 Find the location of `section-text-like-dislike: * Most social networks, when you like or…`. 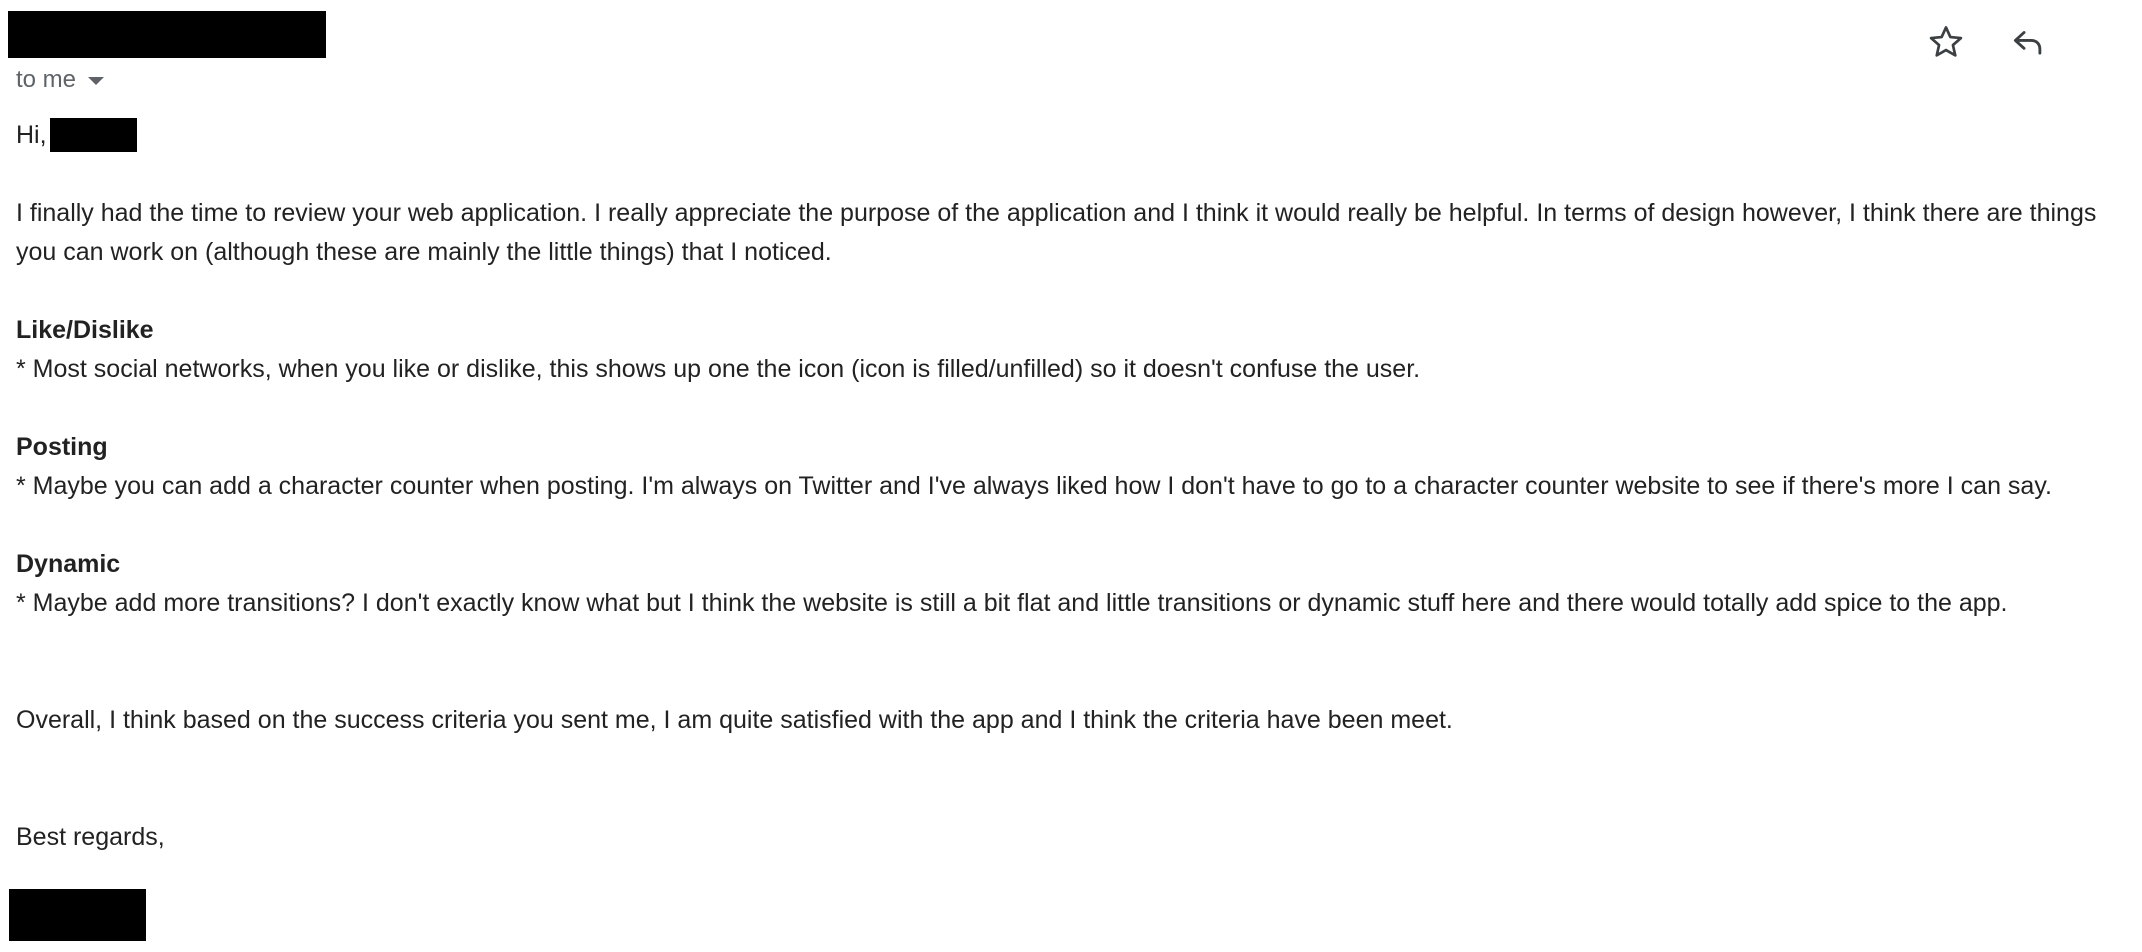

section-text-like-dislike: * Most social networks, when you like or… is located at coordinates (718, 369).